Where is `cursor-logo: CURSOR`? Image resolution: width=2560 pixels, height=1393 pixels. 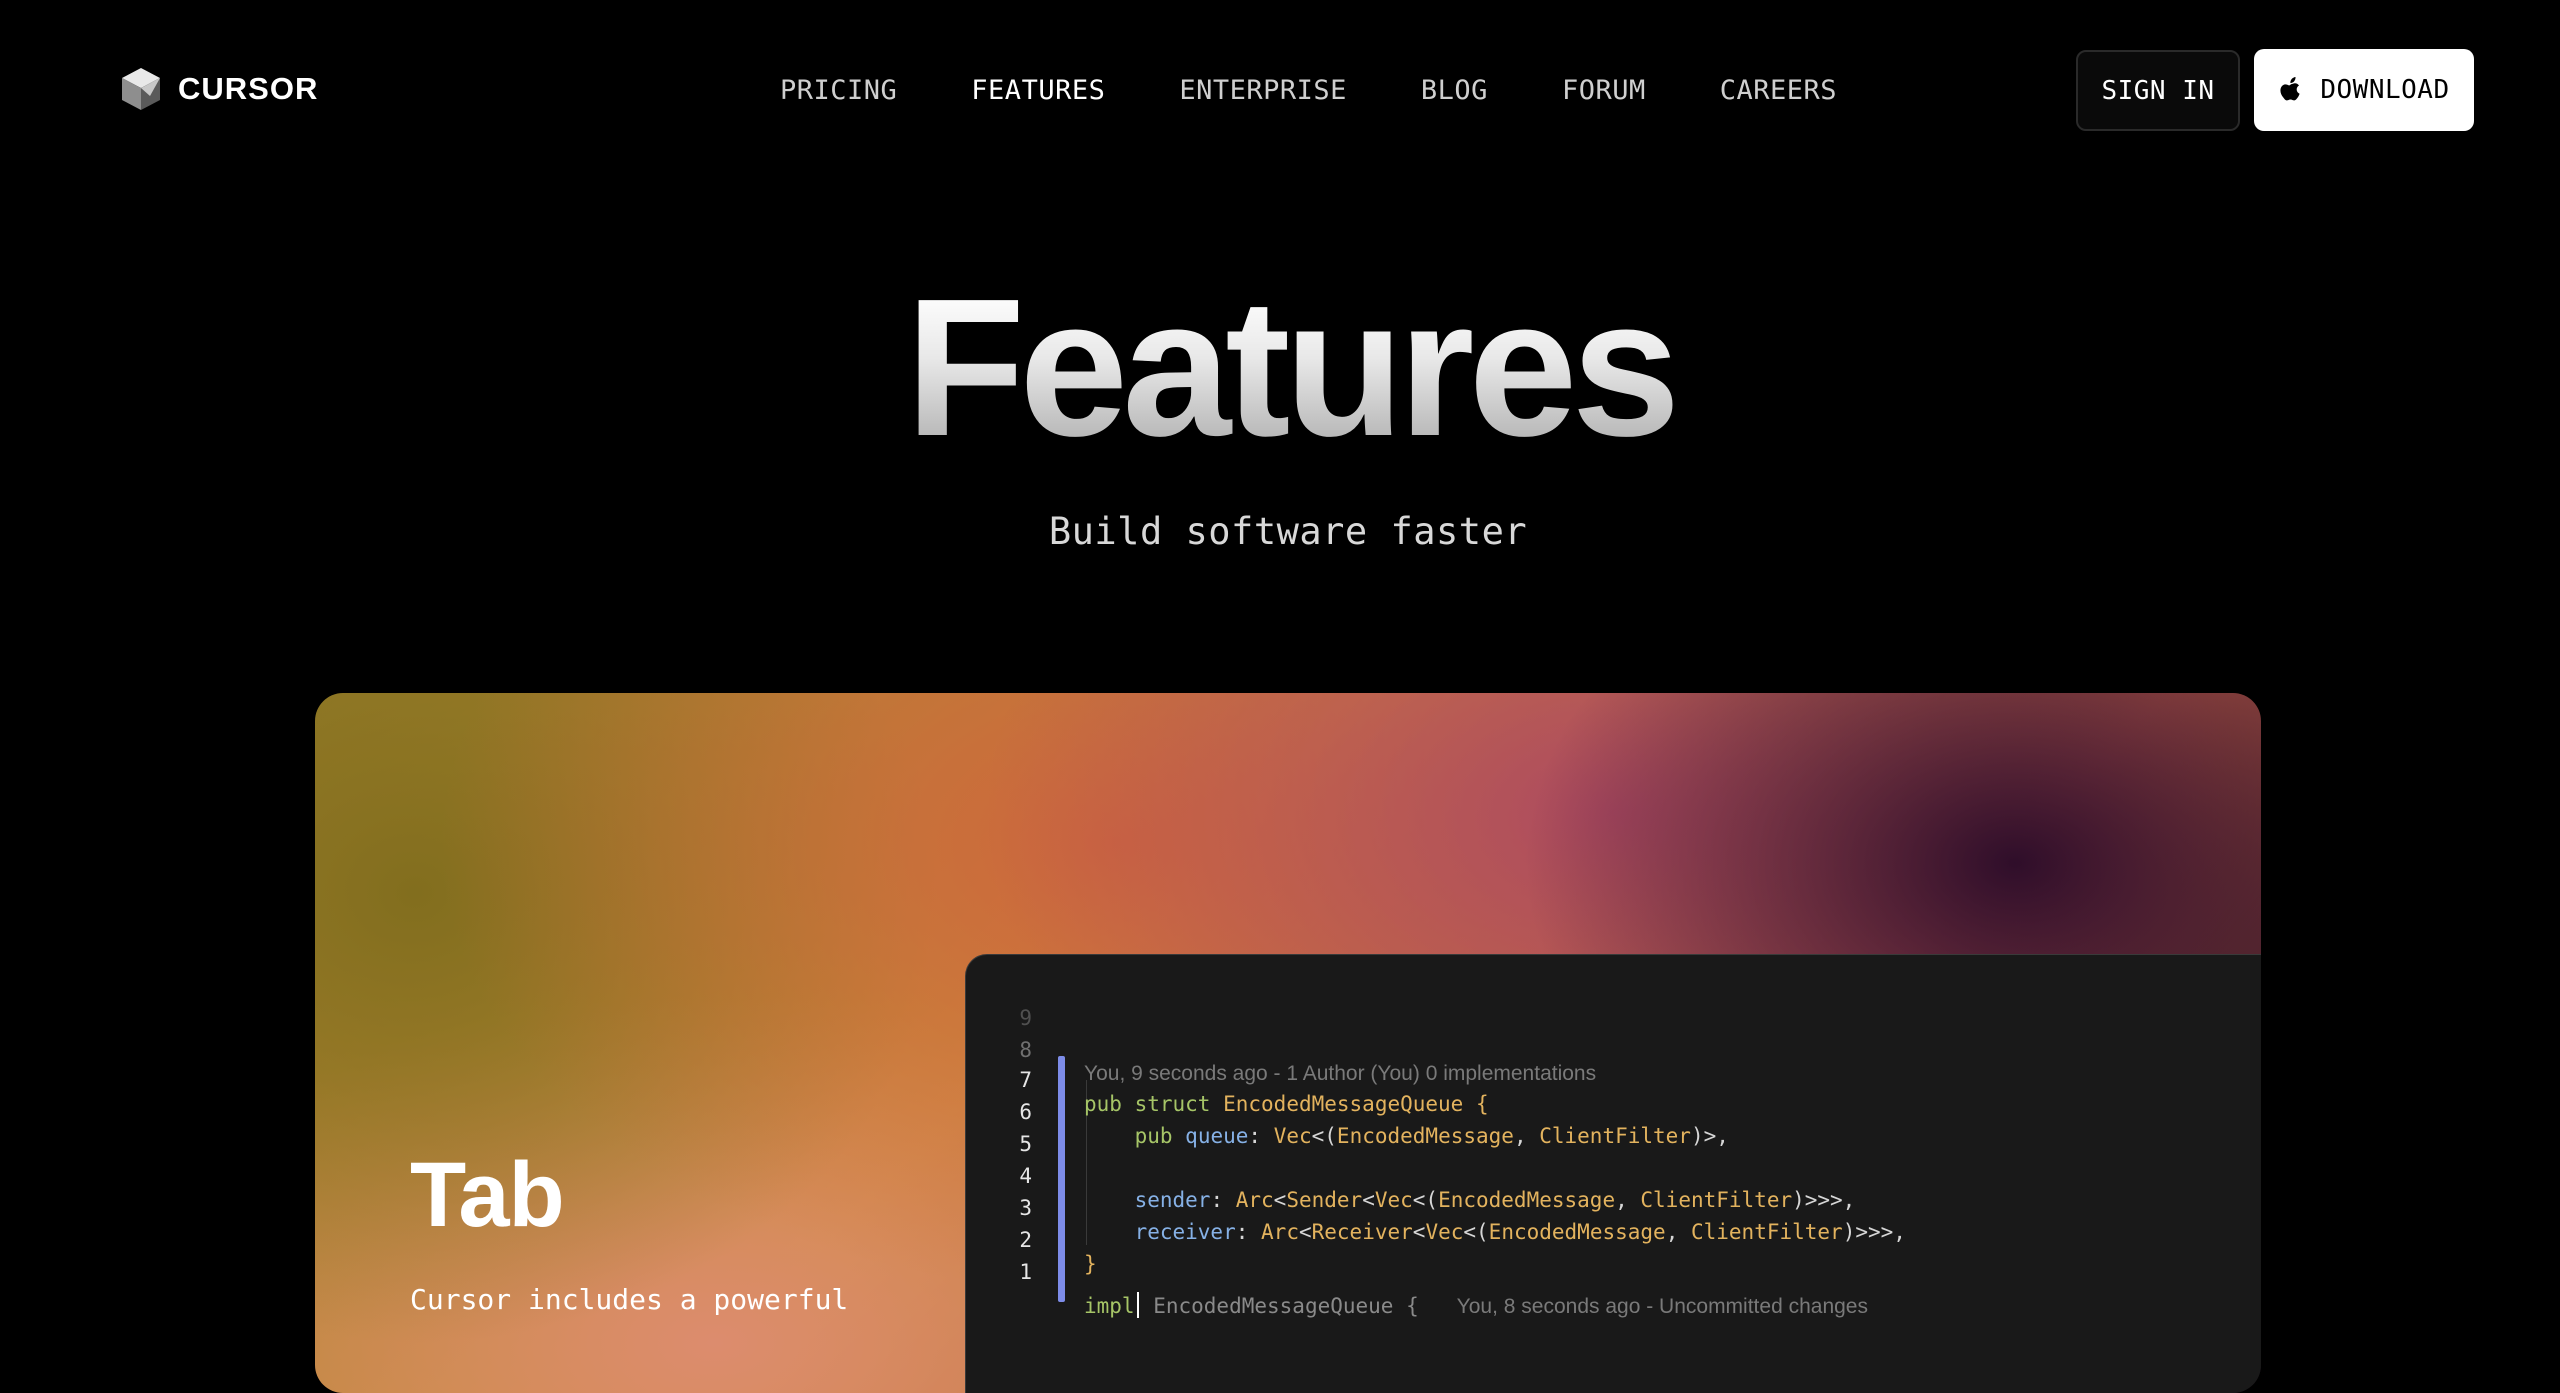
cursor-logo: CURSOR is located at coordinates (219, 89).